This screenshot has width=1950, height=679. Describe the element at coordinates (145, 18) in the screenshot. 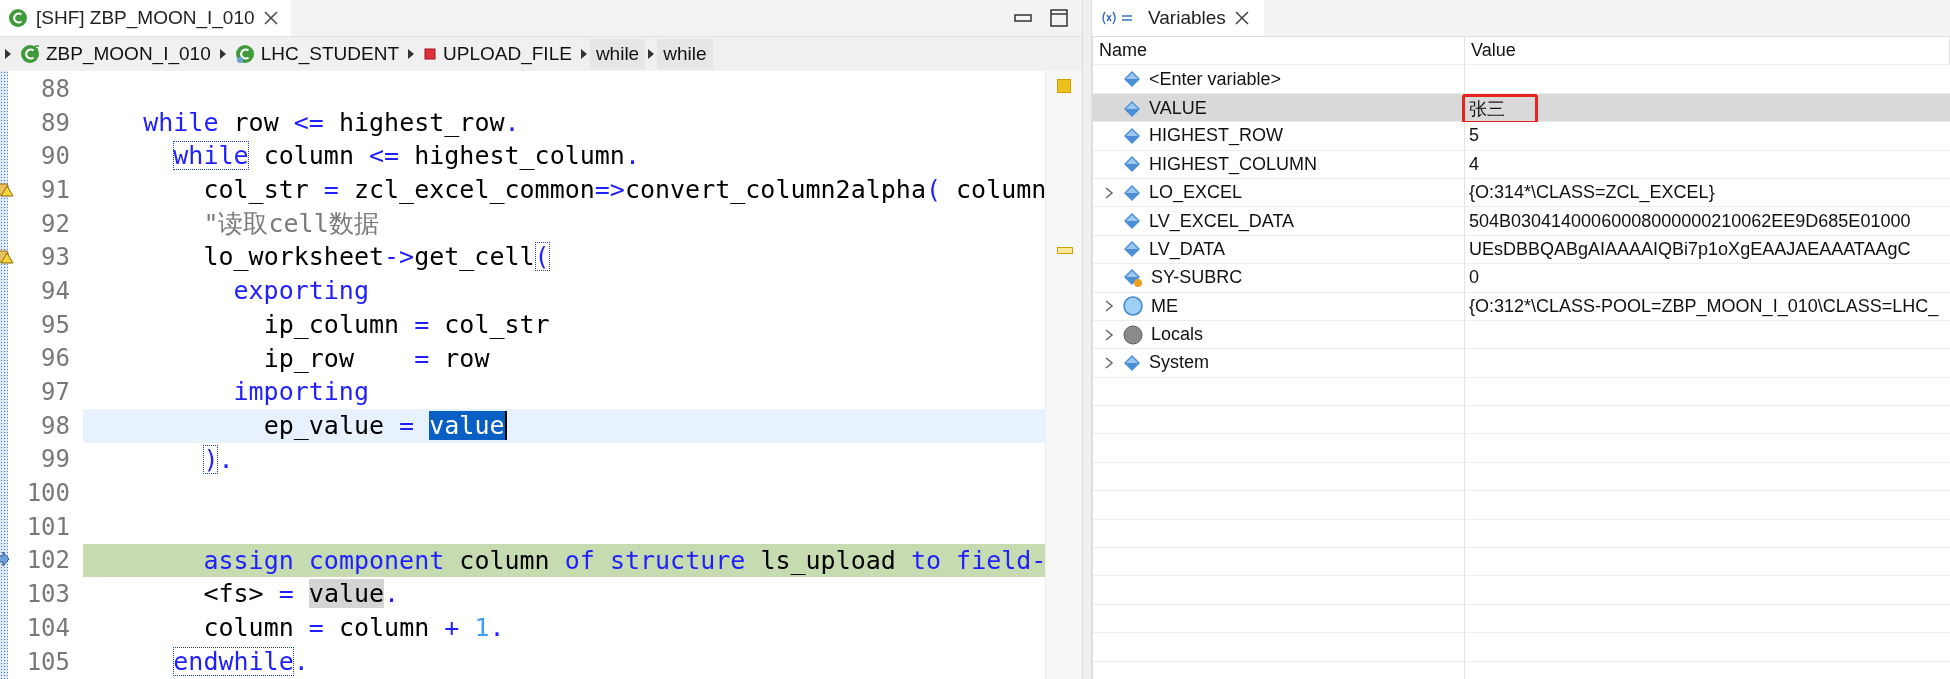

I see `editor-tab: [SHF] ZBP_MOON_I_010` at that location.